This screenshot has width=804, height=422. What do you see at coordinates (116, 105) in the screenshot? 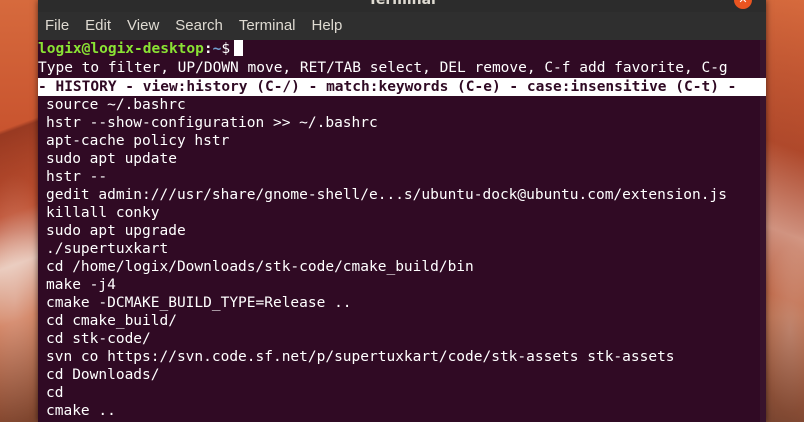
I see `history-item: source ~/.bashrc` at bounding box center [116, 105].